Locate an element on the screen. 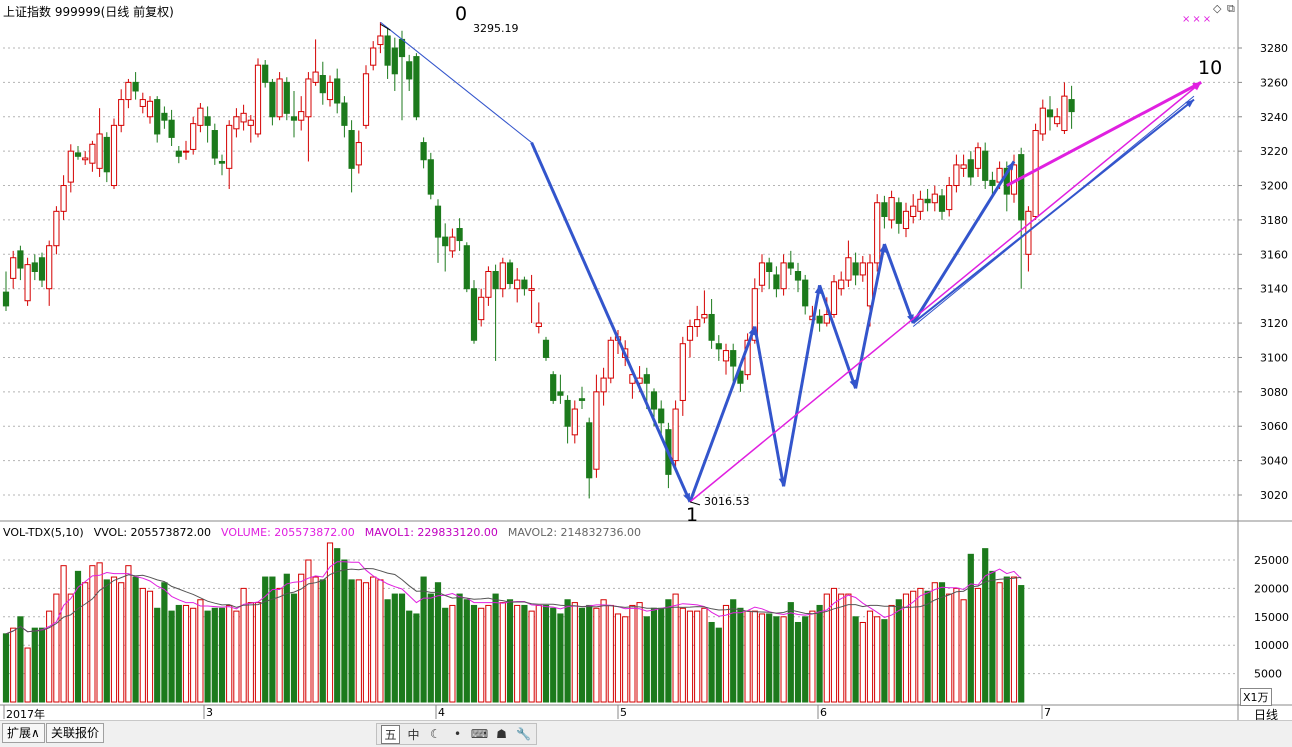  price-tick-label: 3220 is located at coordinates (1274, 151).